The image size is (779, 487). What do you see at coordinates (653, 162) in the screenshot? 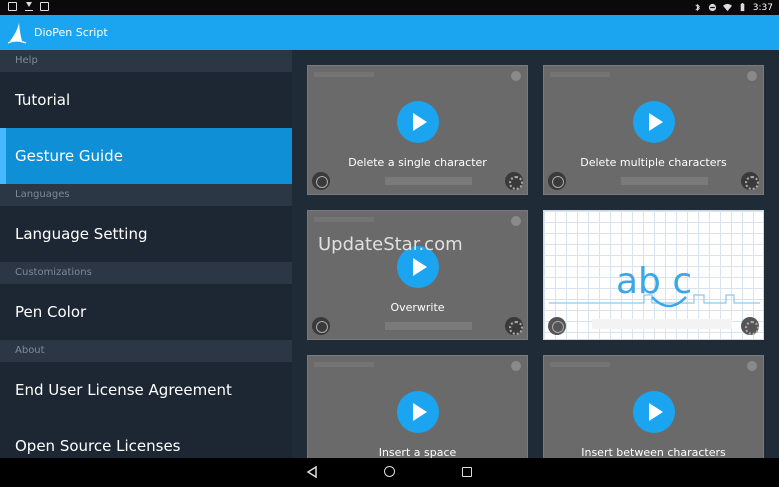
I see `gesture-caption: Delete multiple characters` at bounding box center [653, 162].